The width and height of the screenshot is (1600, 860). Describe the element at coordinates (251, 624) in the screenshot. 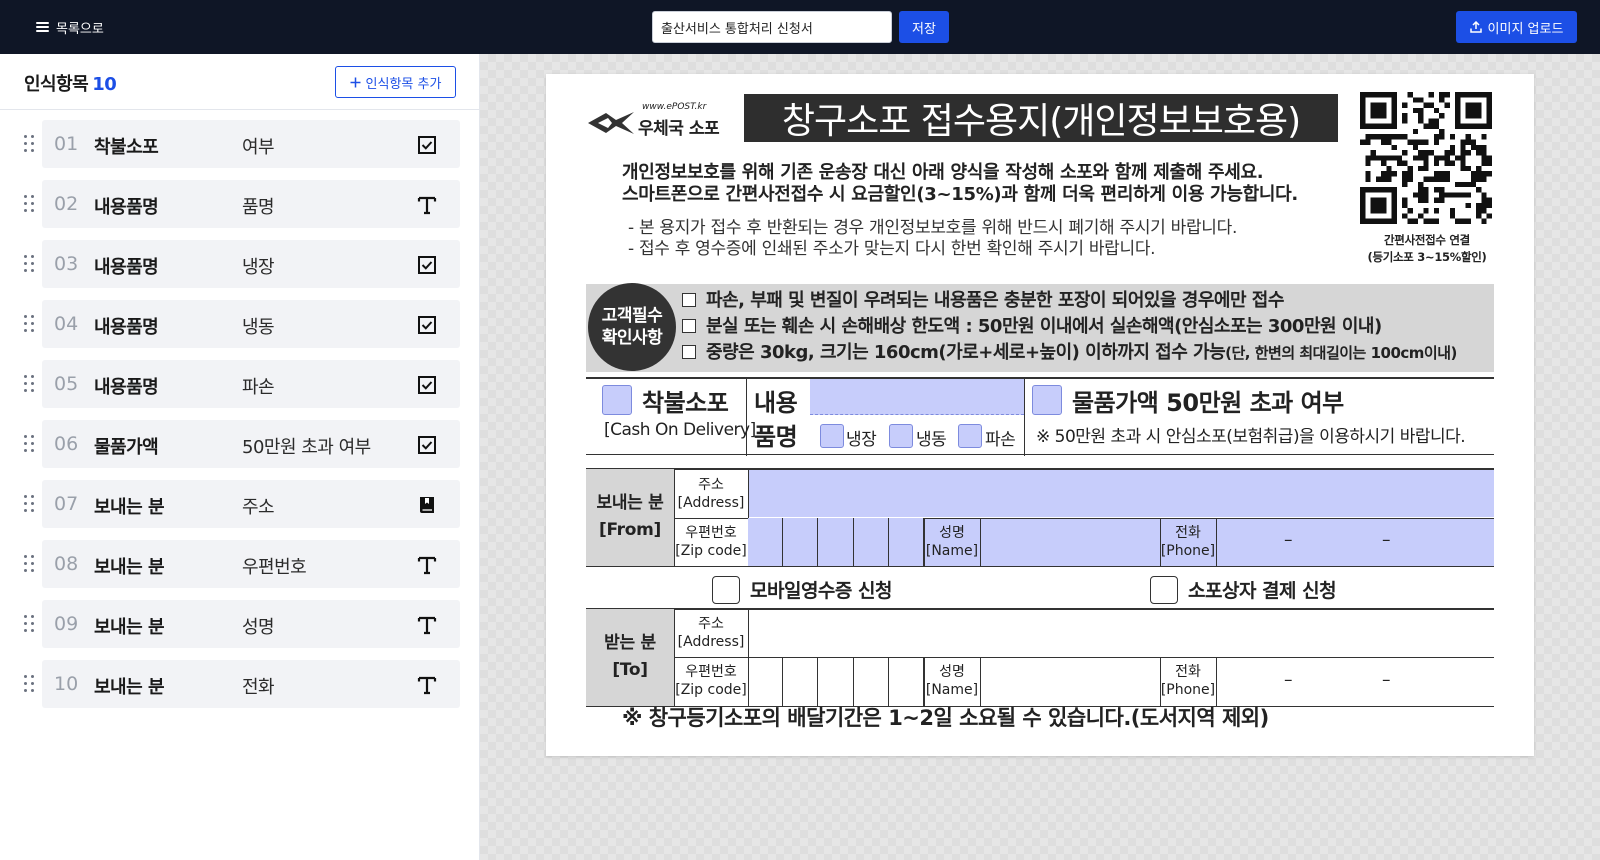

I see `recognition-item-card: 09 보내는 분 성명` at that location.